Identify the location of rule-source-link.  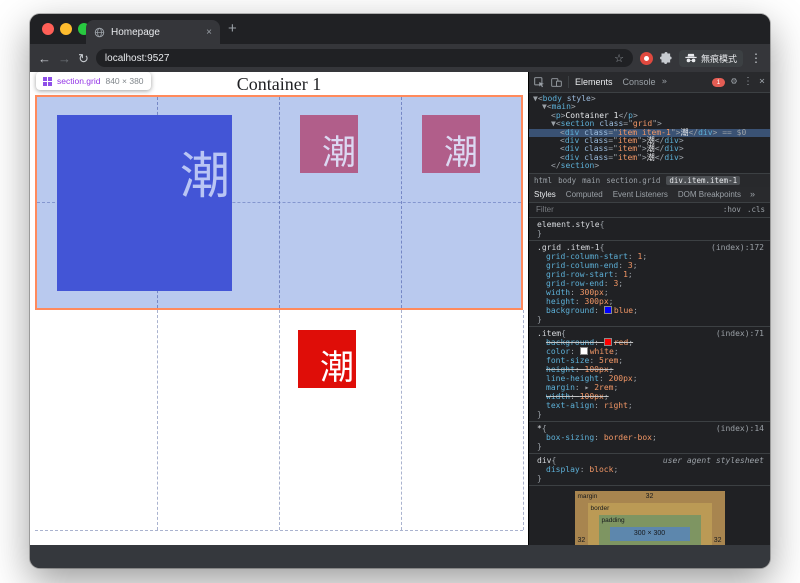
(765, 224).